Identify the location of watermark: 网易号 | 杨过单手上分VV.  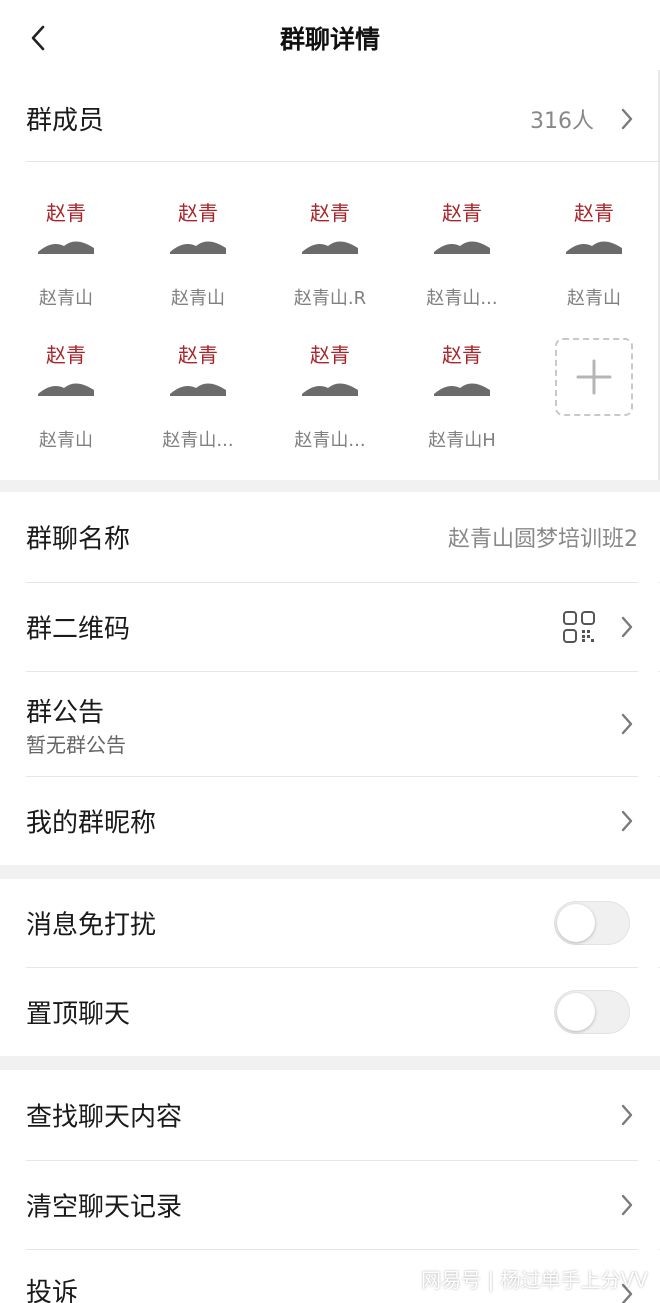
(534, 1280).